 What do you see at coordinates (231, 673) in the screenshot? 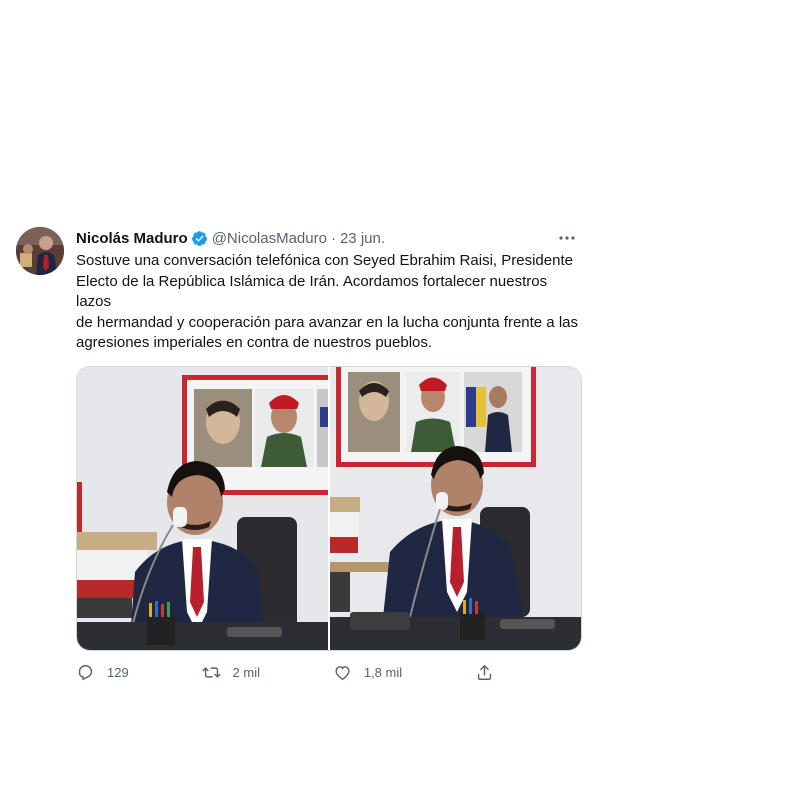
I see `retweet-button: 2 mil` at bounding box center [231, 673].